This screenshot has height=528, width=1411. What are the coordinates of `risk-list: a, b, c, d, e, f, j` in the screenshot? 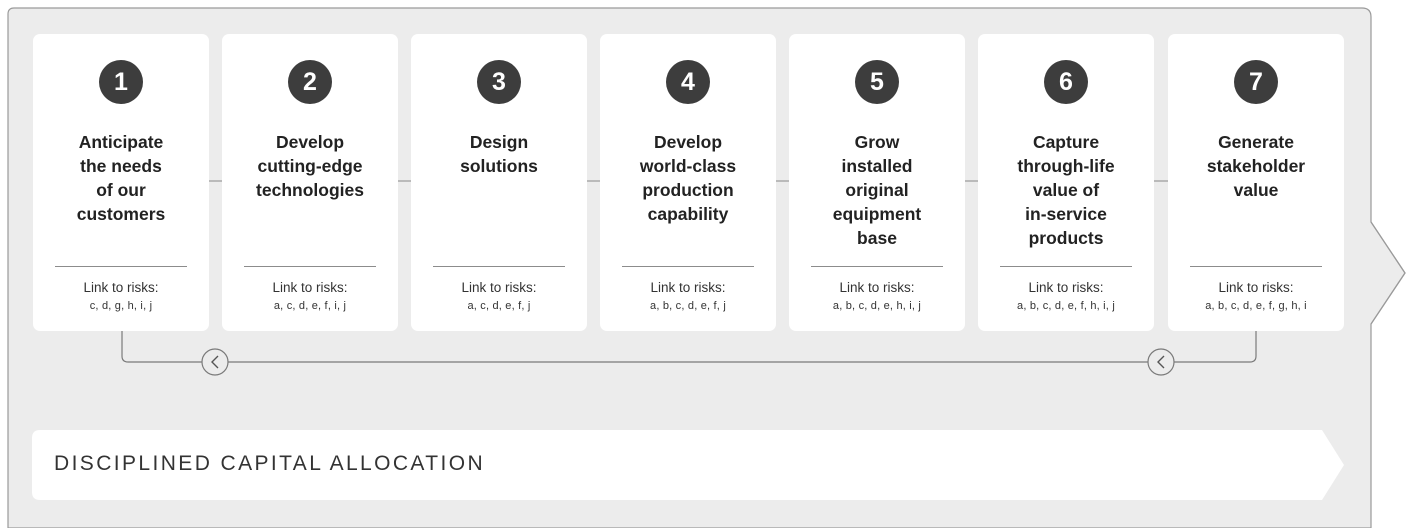 It's located at (688, 306).